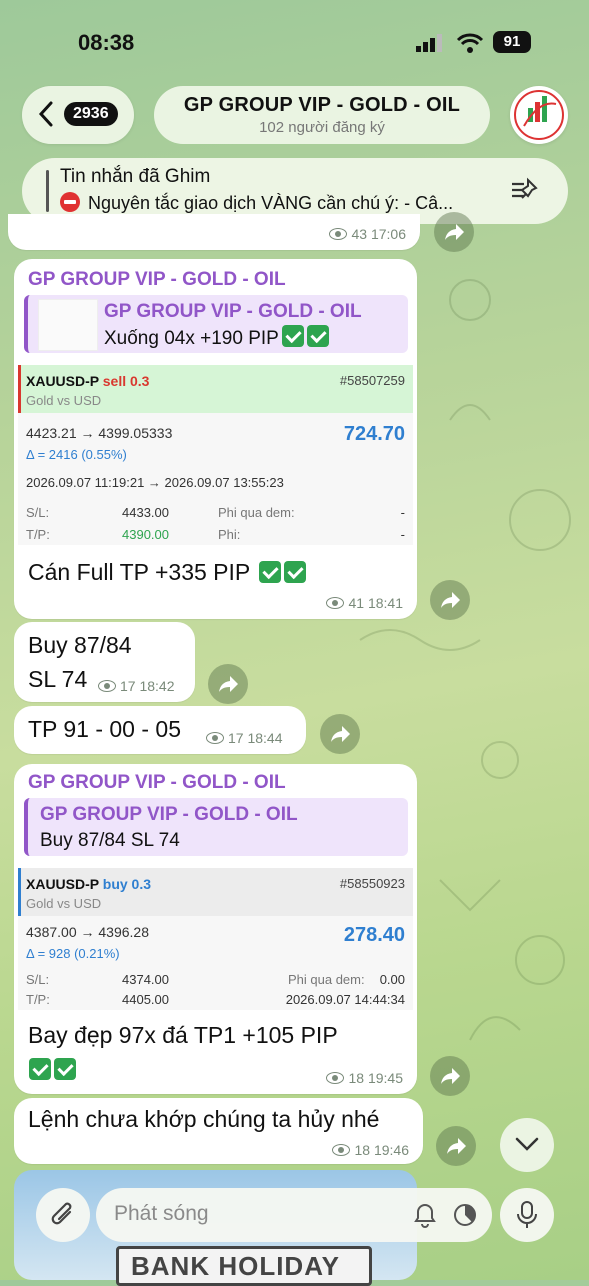 Image resolution: width=589 pixels, height=1286 pixels. What do you see at coordinates (145, 534) in the screenshot?
I see `tp-value: 4390.00` at bounding box center [145, 534].